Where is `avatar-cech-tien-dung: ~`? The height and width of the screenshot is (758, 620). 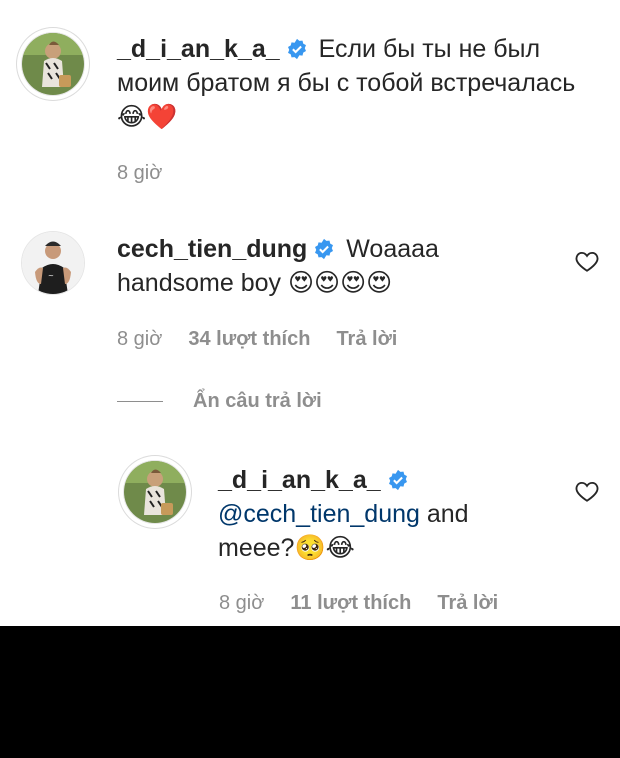 avatar-cech-tien-dung: ~ is located at coordinates (53, 263).